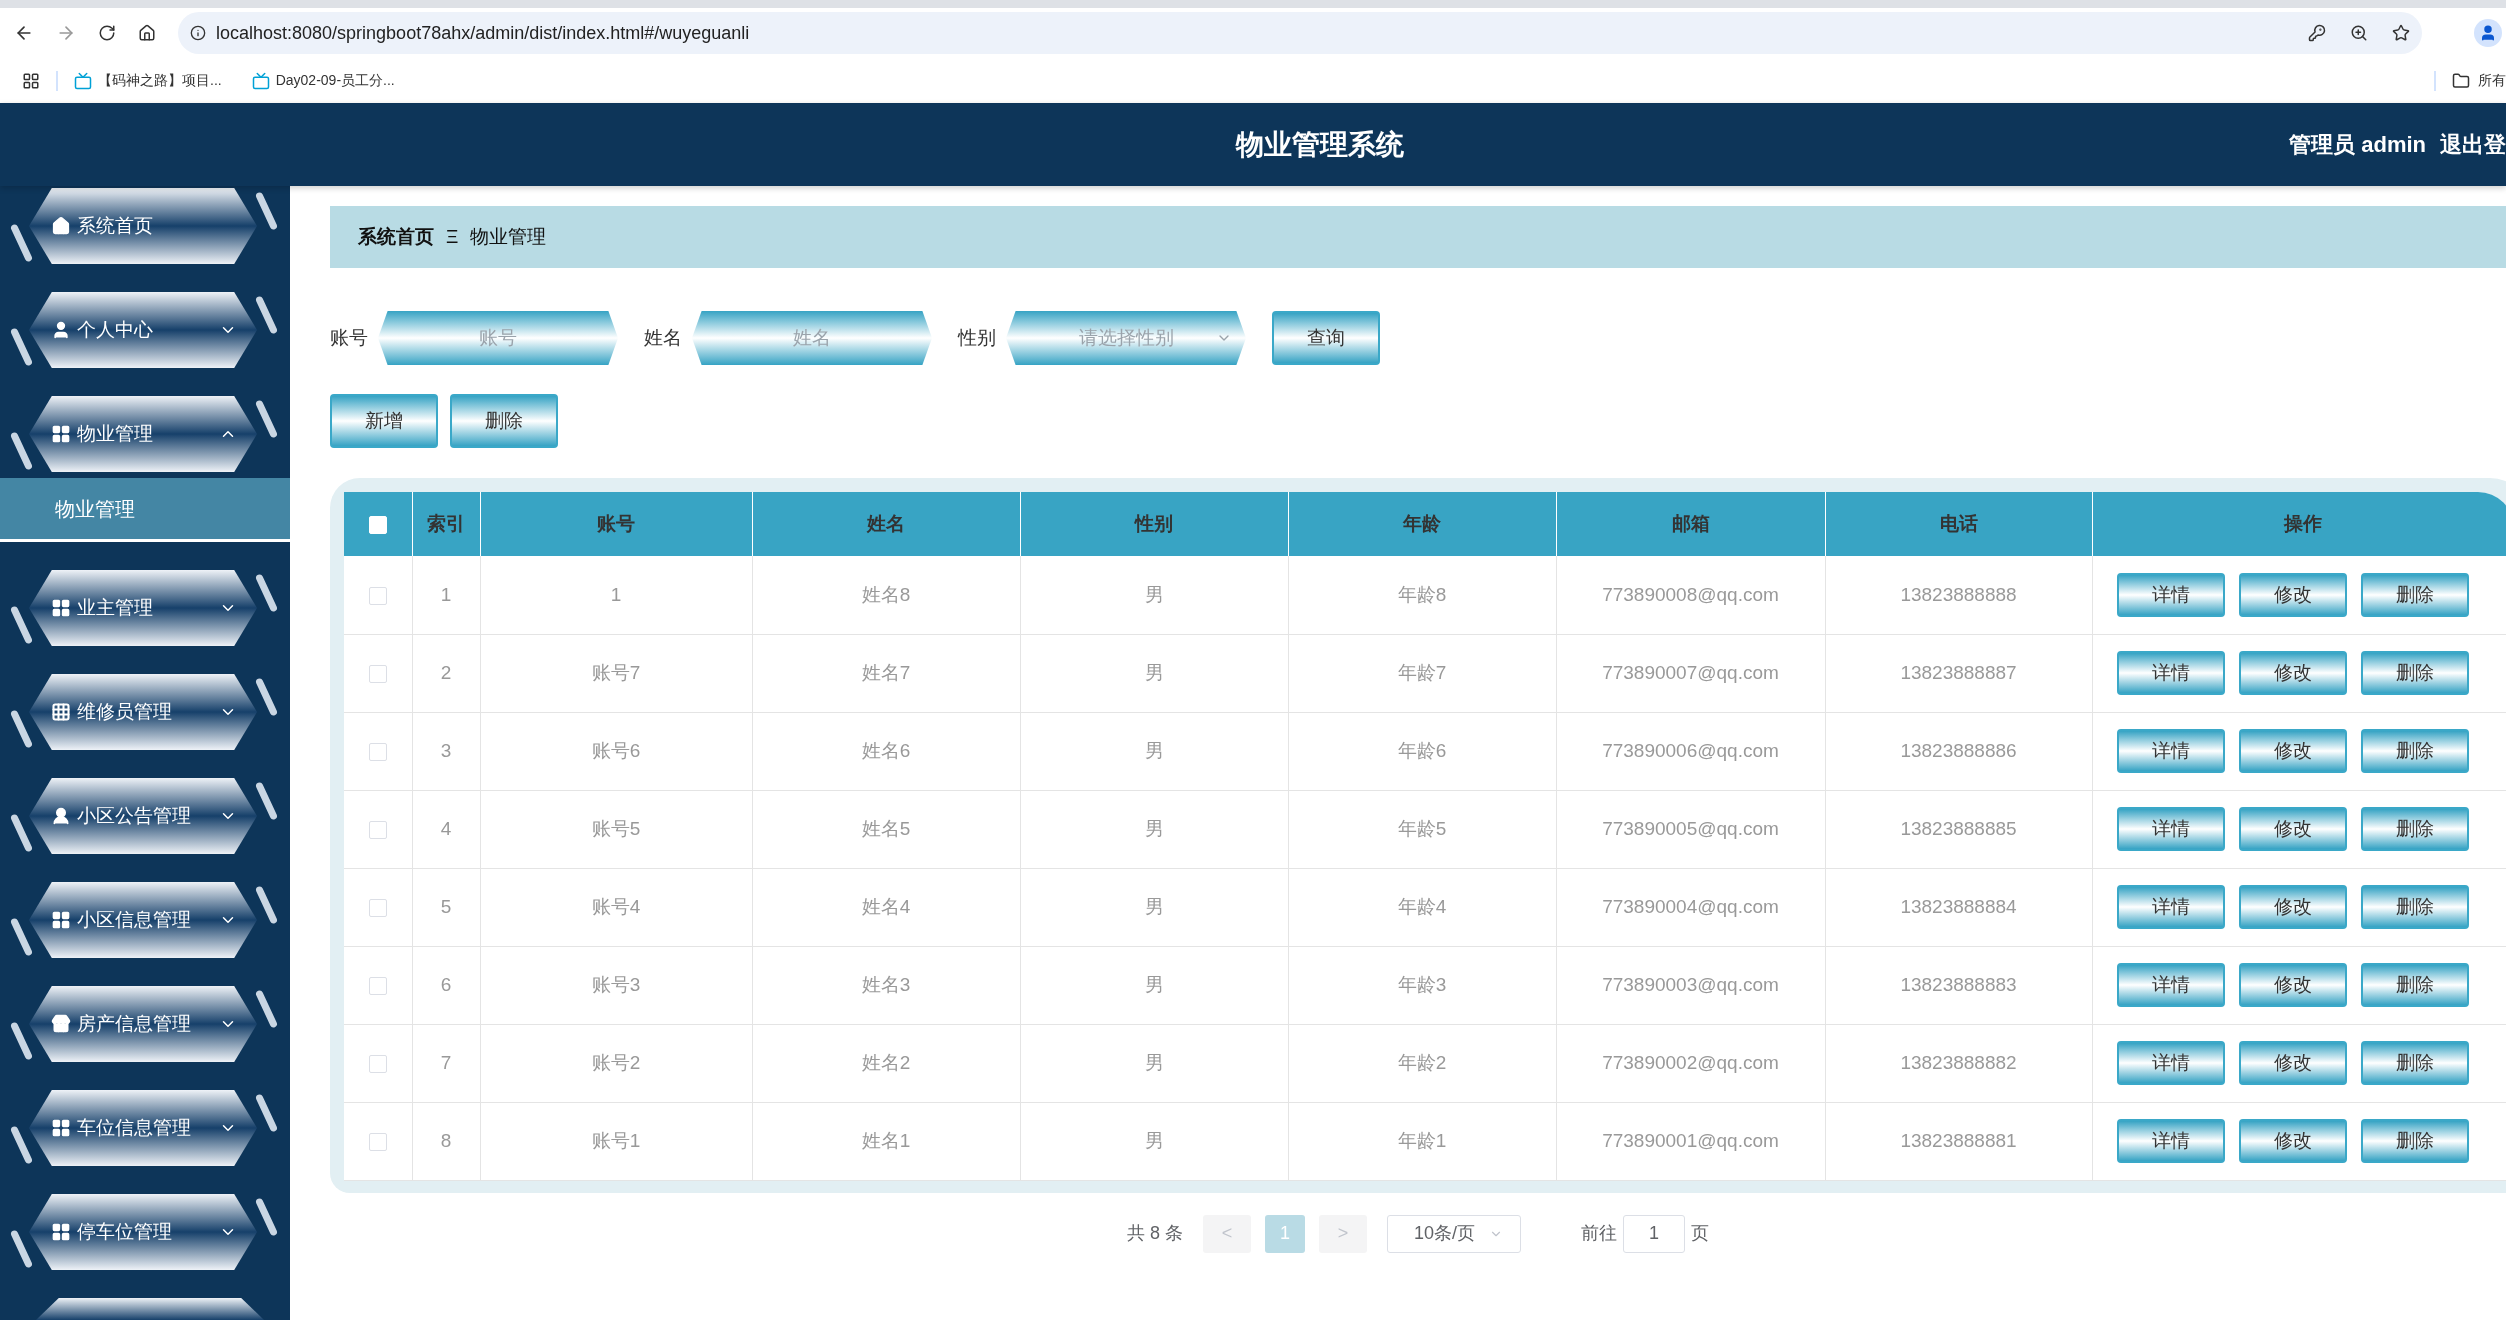  Describe the element at coordinates (446, 673) in the screenshot. I see `table-cell: 2` at that location.